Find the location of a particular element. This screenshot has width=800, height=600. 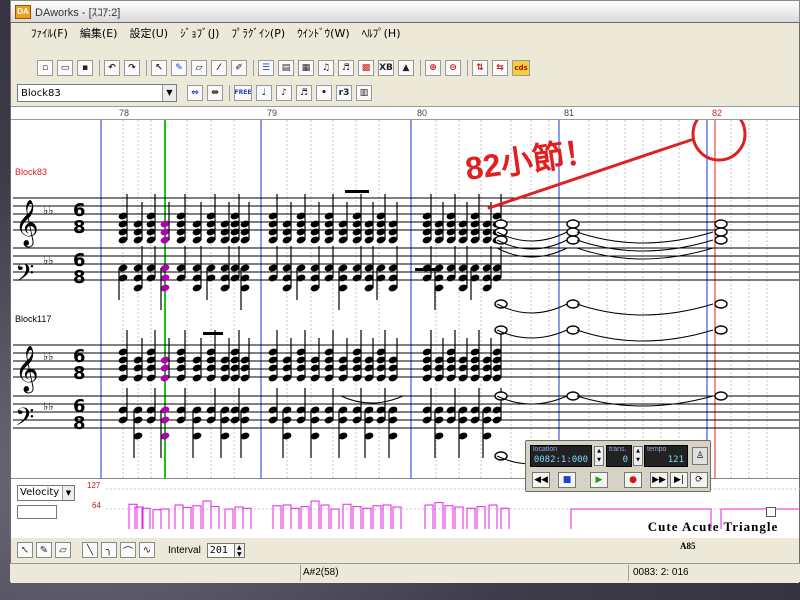

align-icon: ⇔ is located at coordinates (195, 93).